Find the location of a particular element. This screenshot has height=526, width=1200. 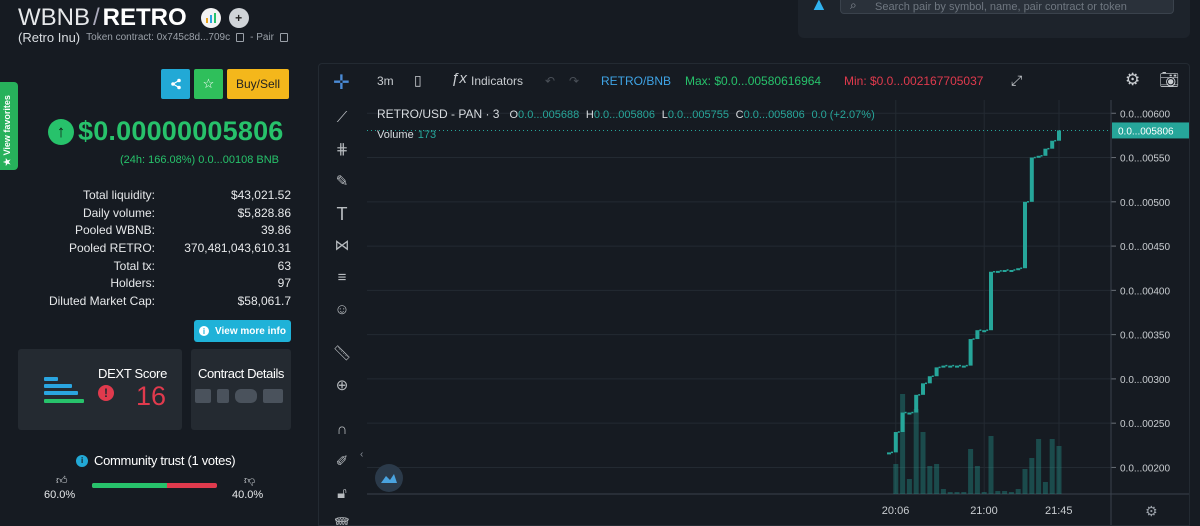

dextools-logo-icon: ▲ is located at coordinates (820, 6).